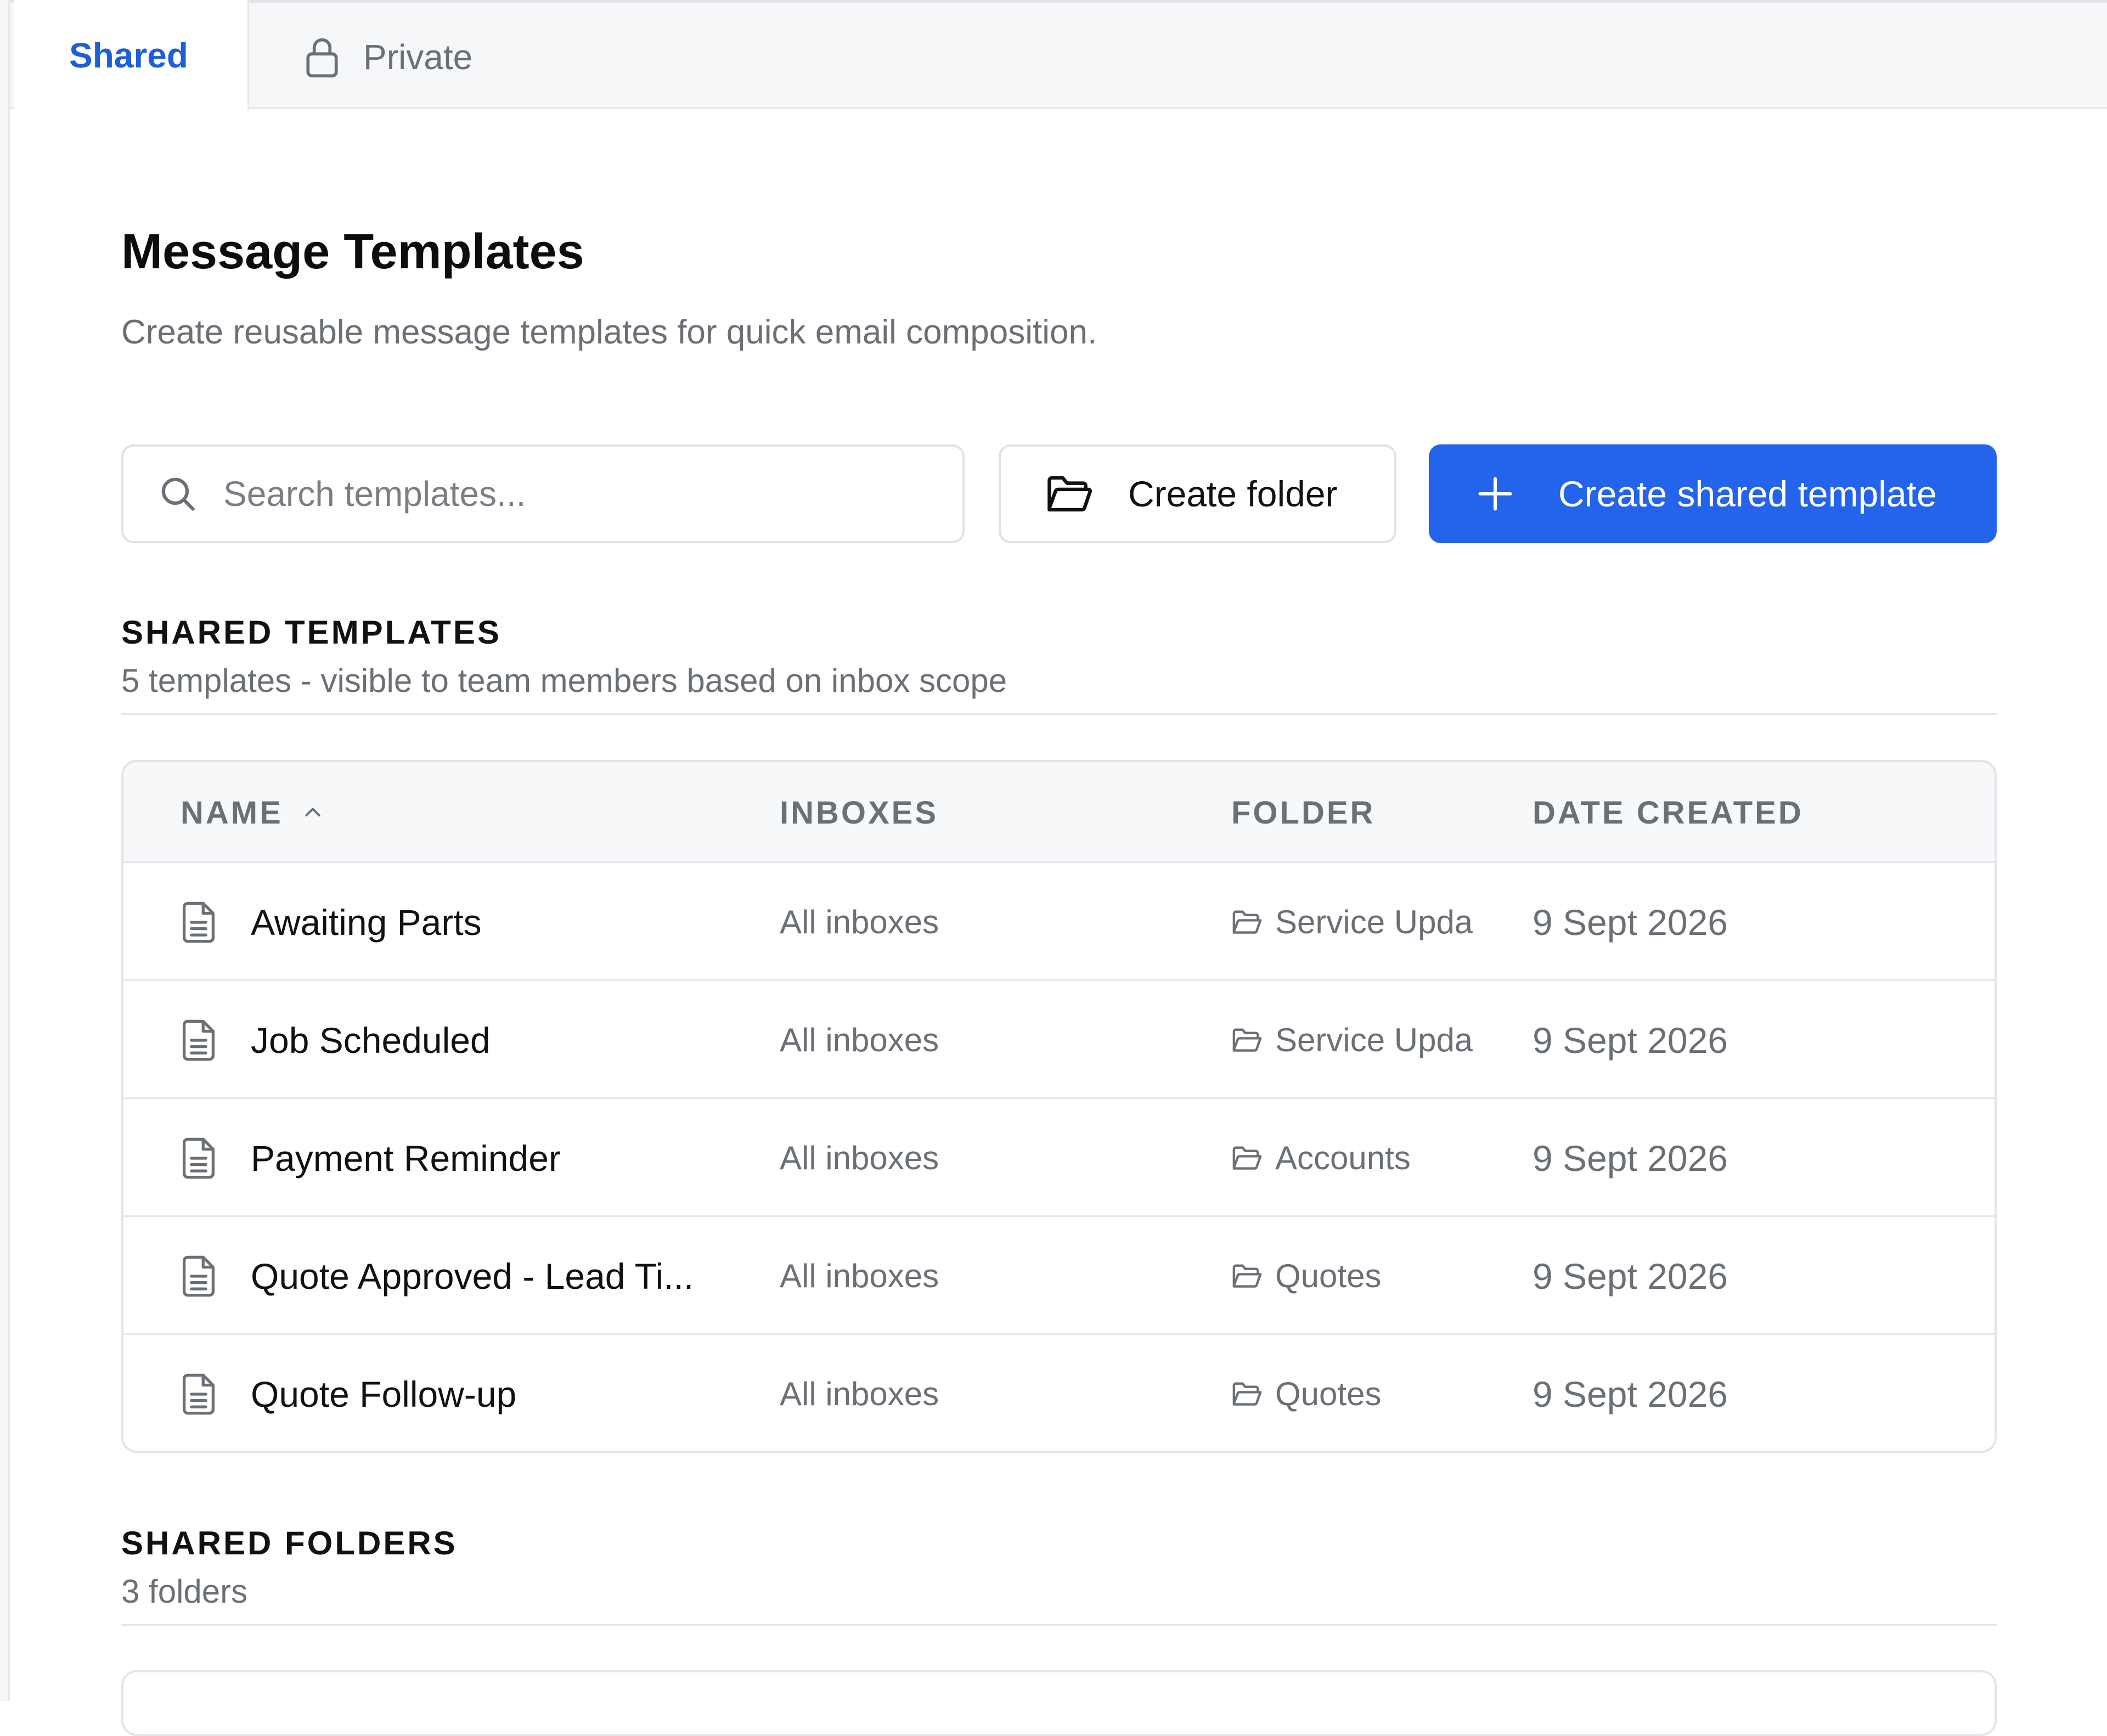 This screenshot has height=1736, width=2107. Describe the element at coordinates (566, 494) in the screenshot. I see `search-input` at that location.